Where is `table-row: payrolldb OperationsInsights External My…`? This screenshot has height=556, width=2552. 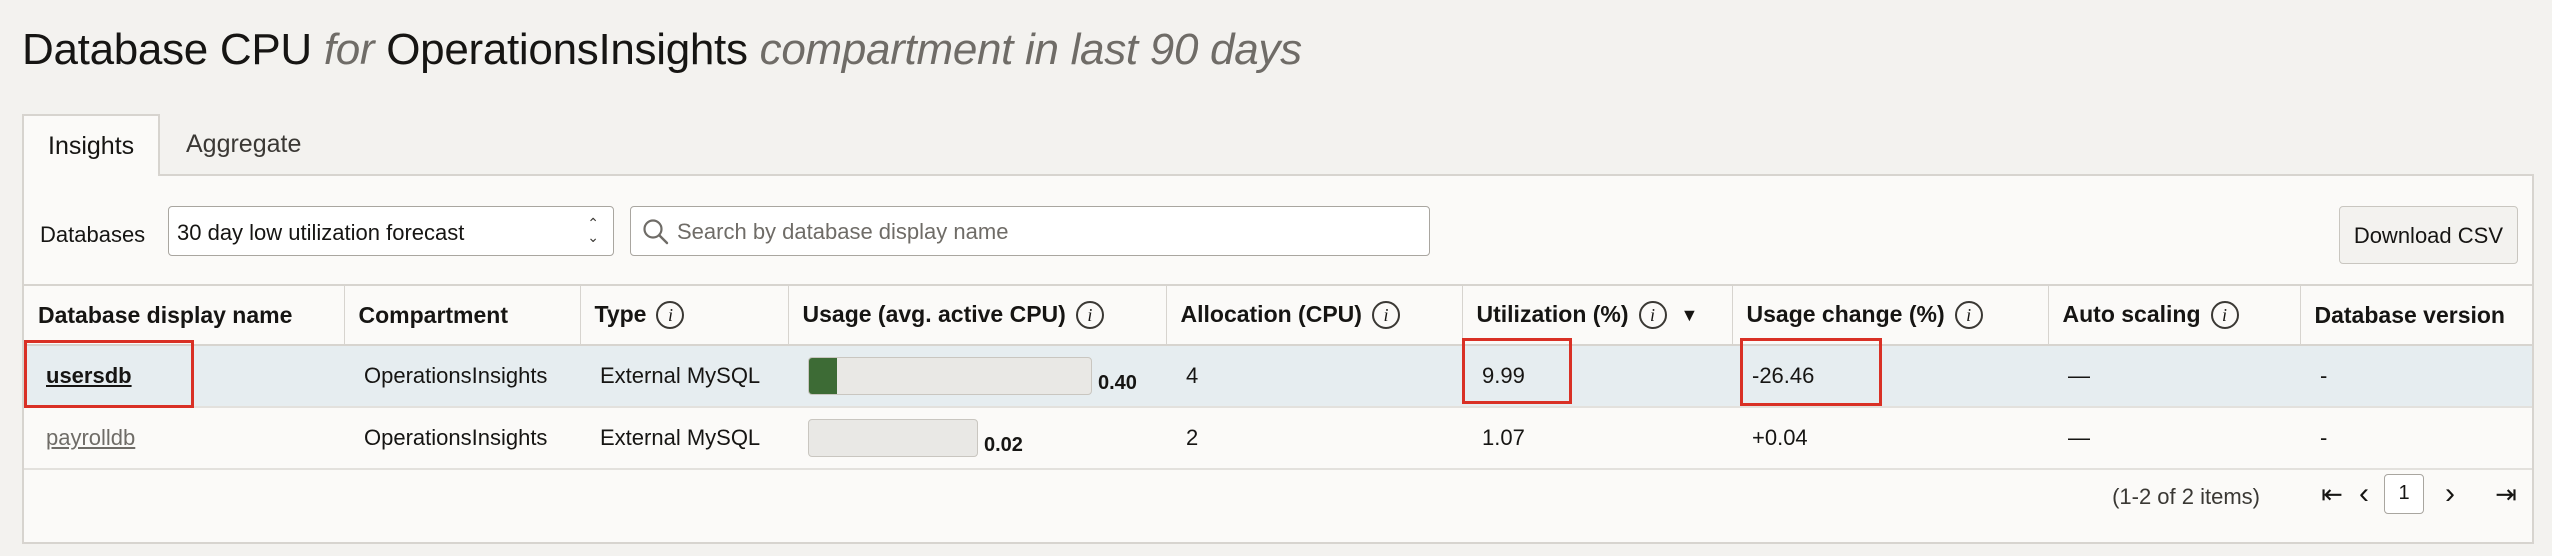 table-row: payrolldb OperationsInsights External My… is located at coordinates (1278, 438).